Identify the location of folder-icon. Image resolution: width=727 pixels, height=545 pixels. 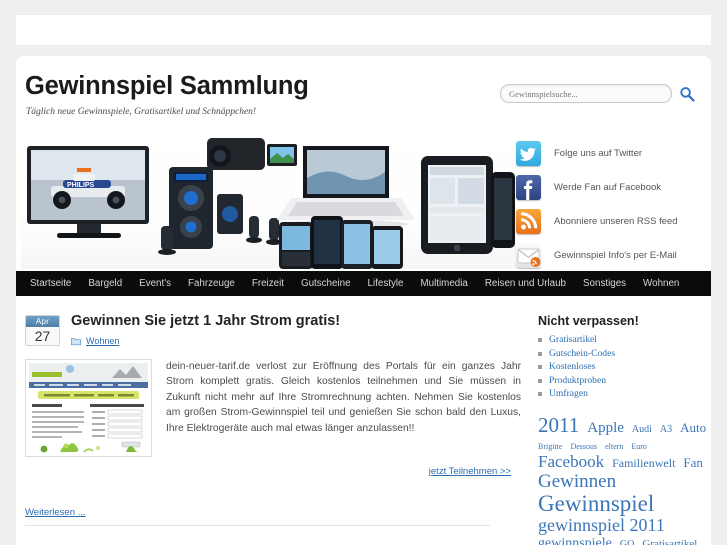
(76, 341).